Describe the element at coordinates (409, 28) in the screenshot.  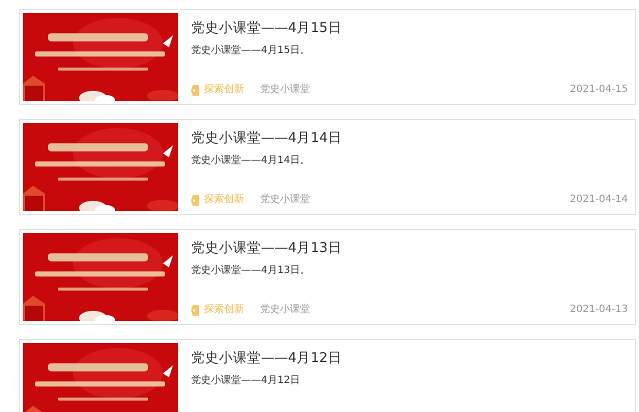
I see `article-title: 党史小课堂——4月15日` at that location.